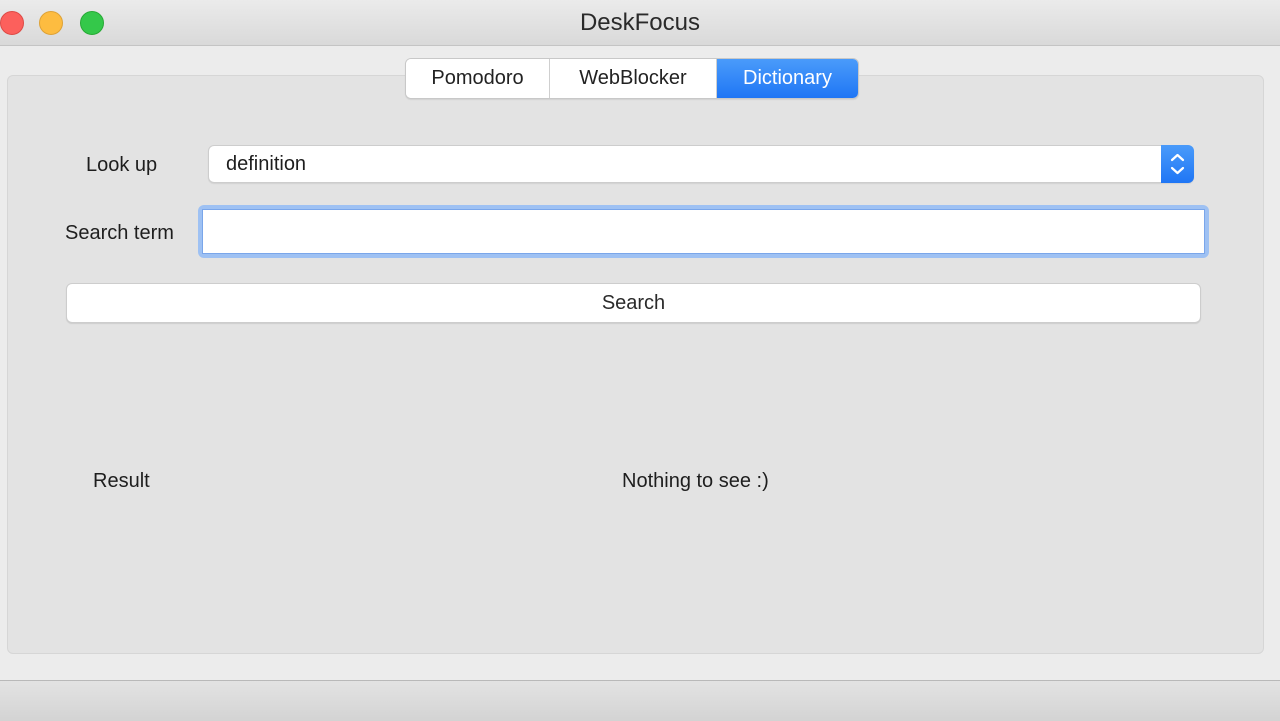 This screenshot has height=721, width=1280. I want to click on search-term-field-focus-ring, so click(703, 231).